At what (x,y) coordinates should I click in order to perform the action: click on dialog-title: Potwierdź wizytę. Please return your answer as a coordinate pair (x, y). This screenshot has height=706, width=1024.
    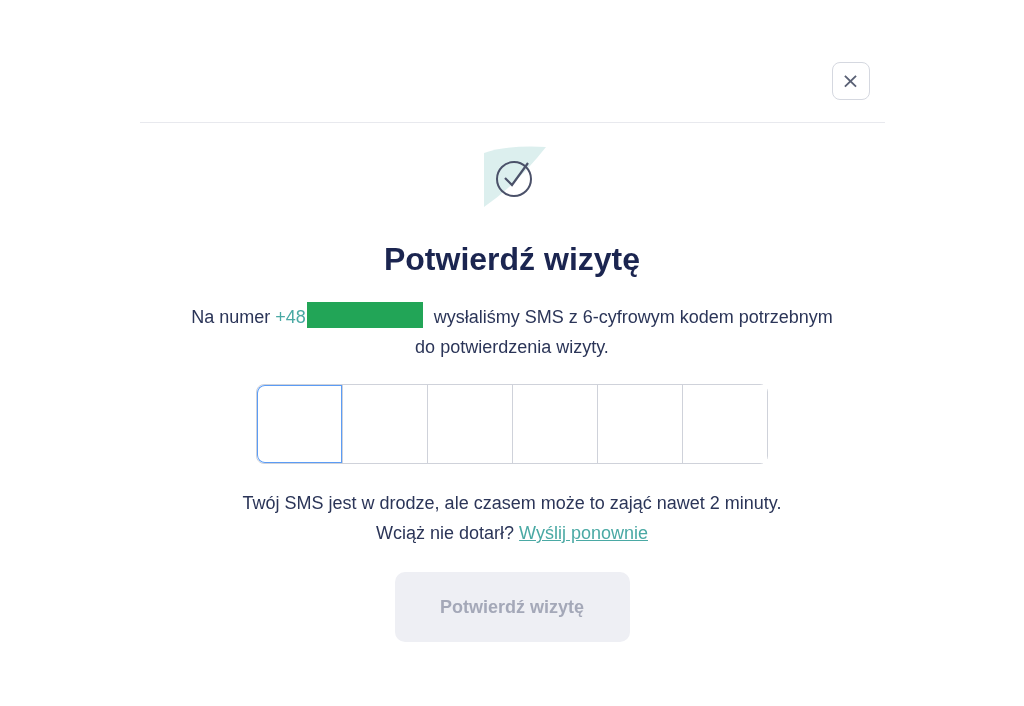
    Looking at the image, I should click on (511, 259).